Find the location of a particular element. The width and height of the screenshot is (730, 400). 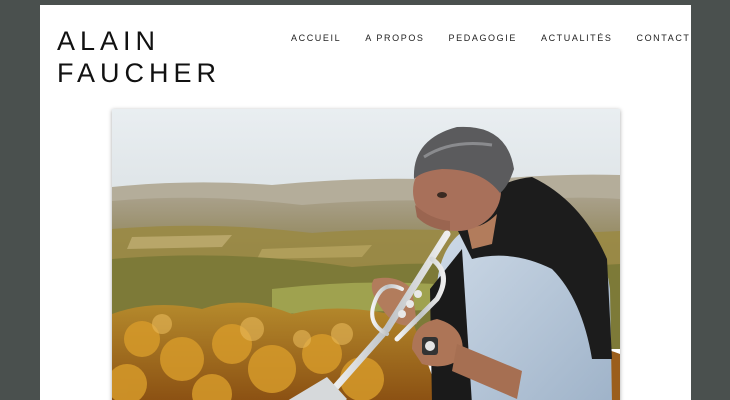

nav-item-a-propos: A PROPOS is located at coordinates (394, 38).